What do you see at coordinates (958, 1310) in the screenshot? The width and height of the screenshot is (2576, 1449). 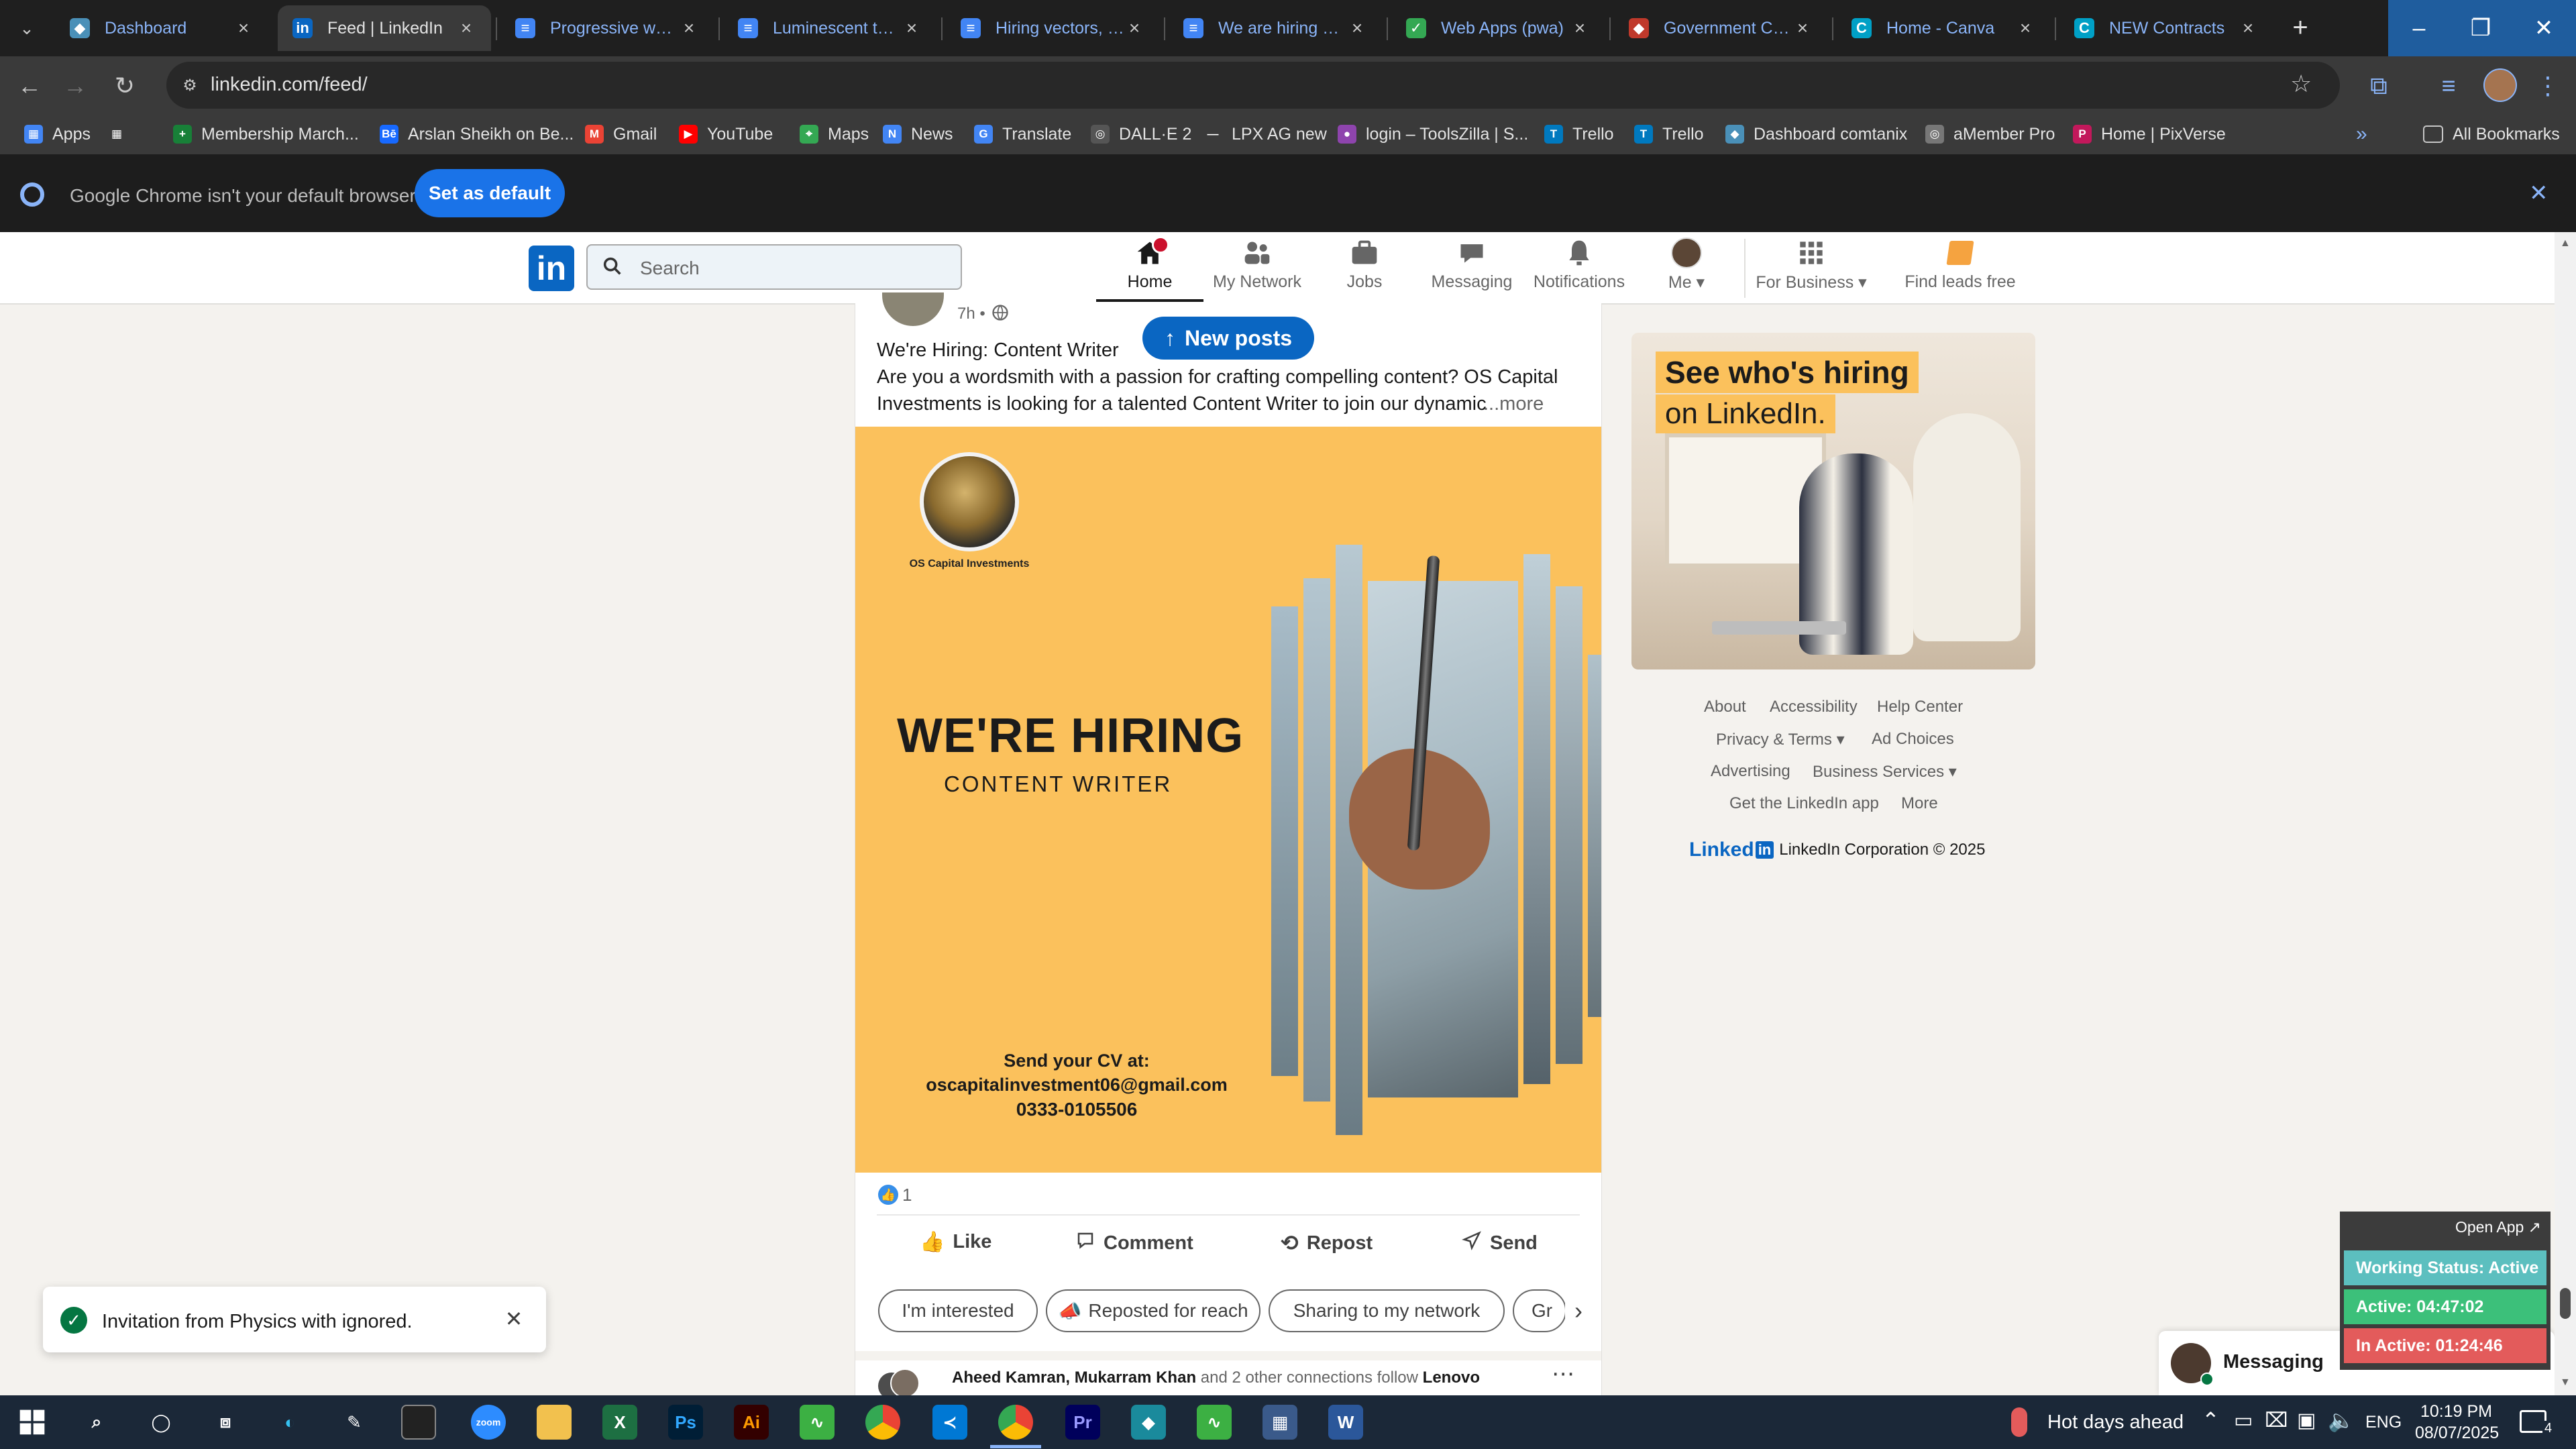 I see `suggestion-chip: I'm interested` at bounding box center [958, 1310].